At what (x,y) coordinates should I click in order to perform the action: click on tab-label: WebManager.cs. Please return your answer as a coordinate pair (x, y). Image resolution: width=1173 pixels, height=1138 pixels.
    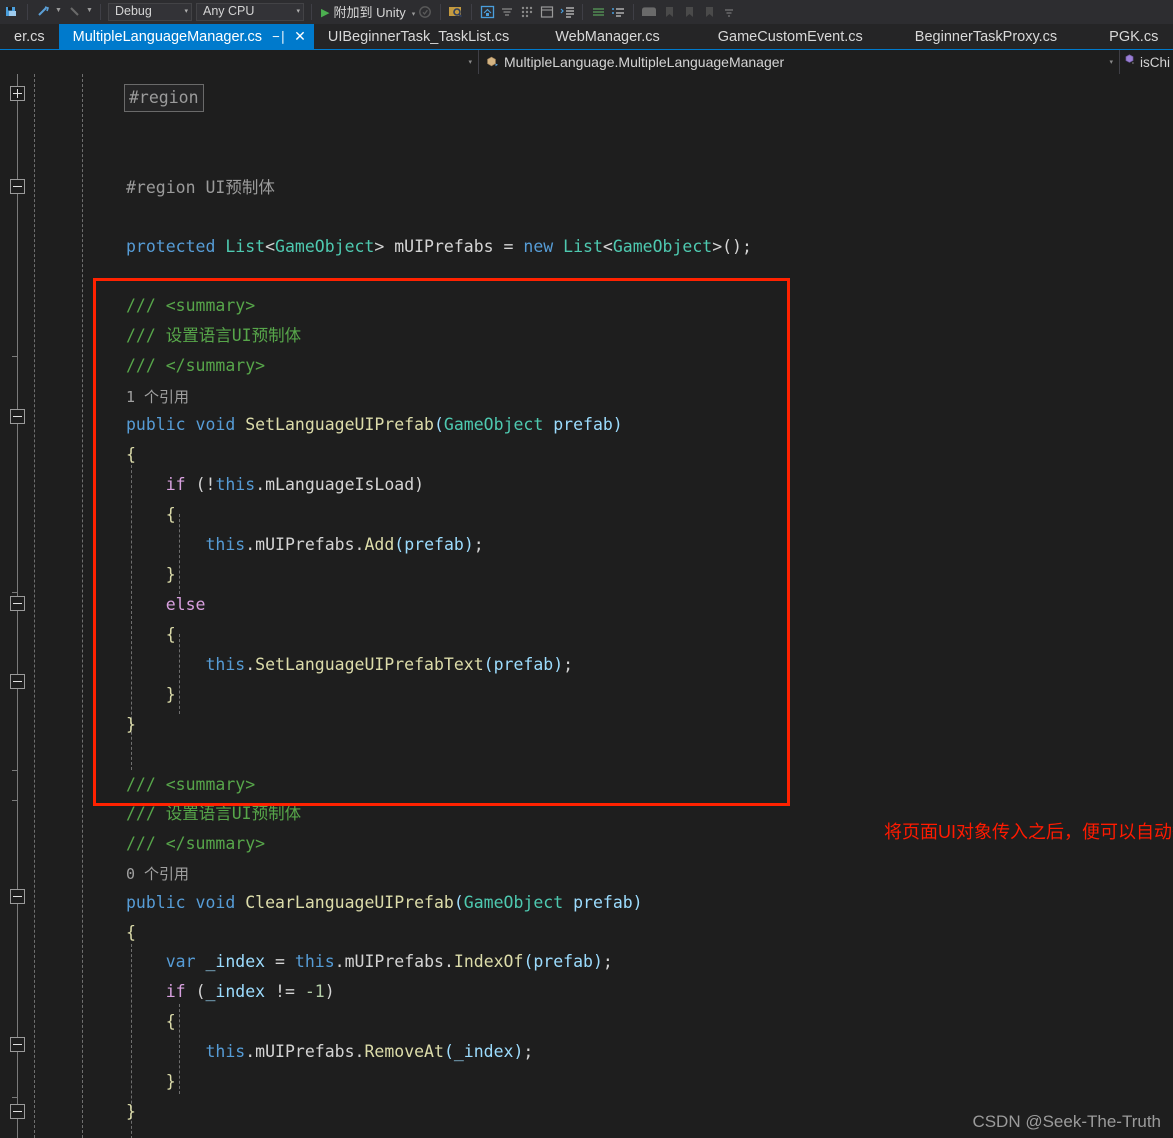
    Looking at the image, I should click on (607, 36).